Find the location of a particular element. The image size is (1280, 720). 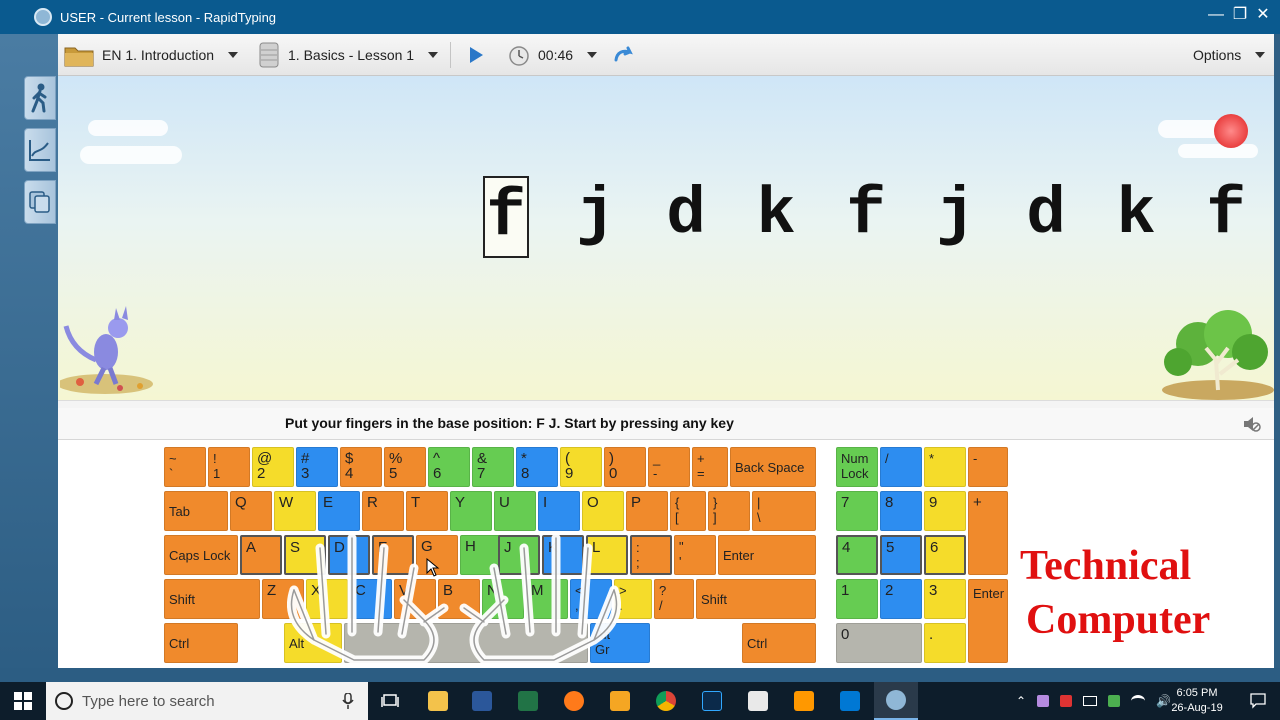

key-num-multiply: * is located at coordinates (945, 467).